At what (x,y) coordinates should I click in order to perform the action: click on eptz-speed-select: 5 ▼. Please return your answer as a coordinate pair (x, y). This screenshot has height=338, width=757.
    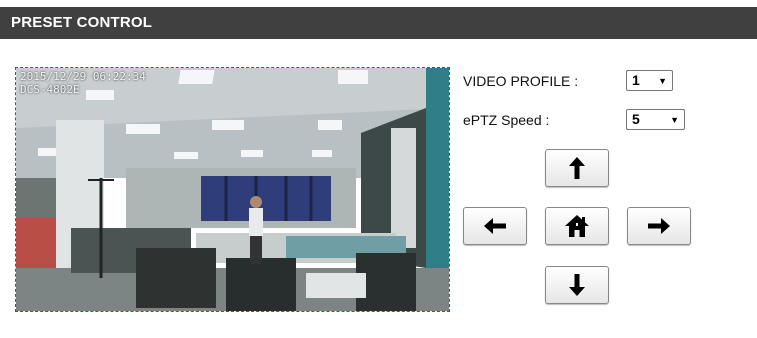
    Looking at the image, I should click on (655, 119).